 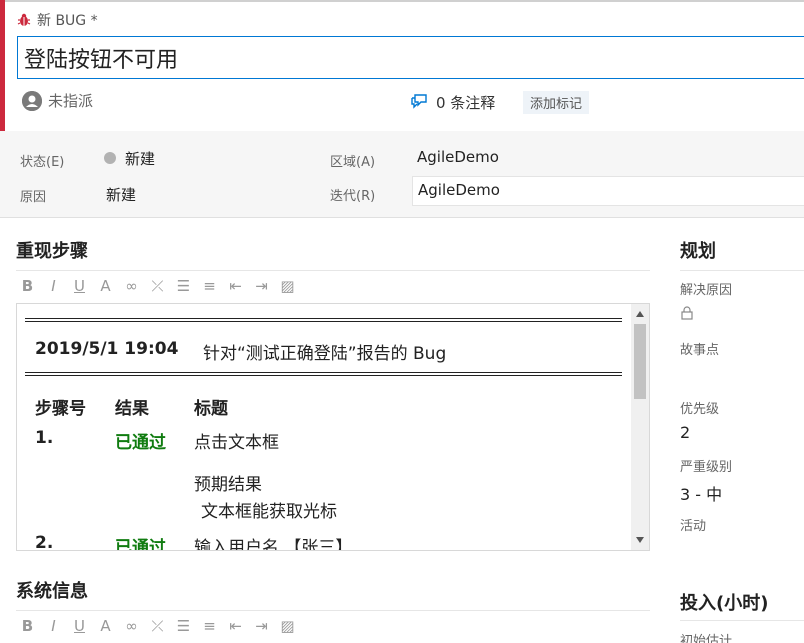 I want to click on step-number: 1., so click(x=44, y=438).